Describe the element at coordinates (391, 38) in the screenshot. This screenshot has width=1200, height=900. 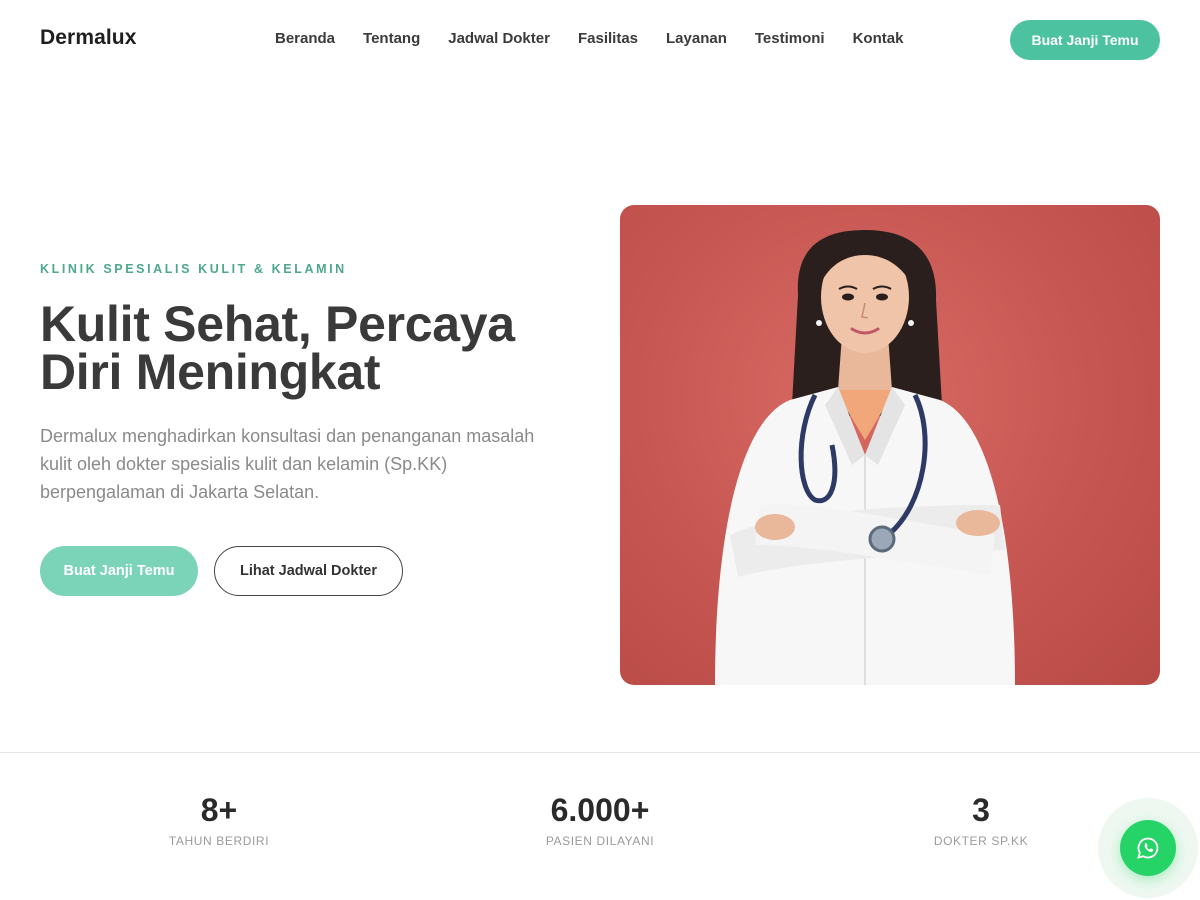
I see `nav-link-tentang: Tentang` at that location.